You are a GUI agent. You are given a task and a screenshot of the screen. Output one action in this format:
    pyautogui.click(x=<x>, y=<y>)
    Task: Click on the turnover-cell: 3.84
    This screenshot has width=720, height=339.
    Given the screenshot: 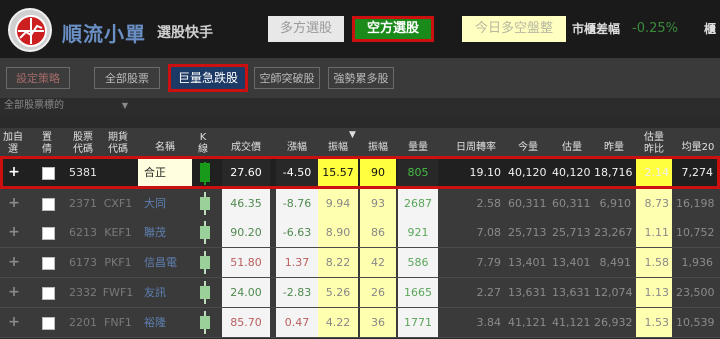 What is the action you would take?
    pyautogui.click(x=489, y=322)
    